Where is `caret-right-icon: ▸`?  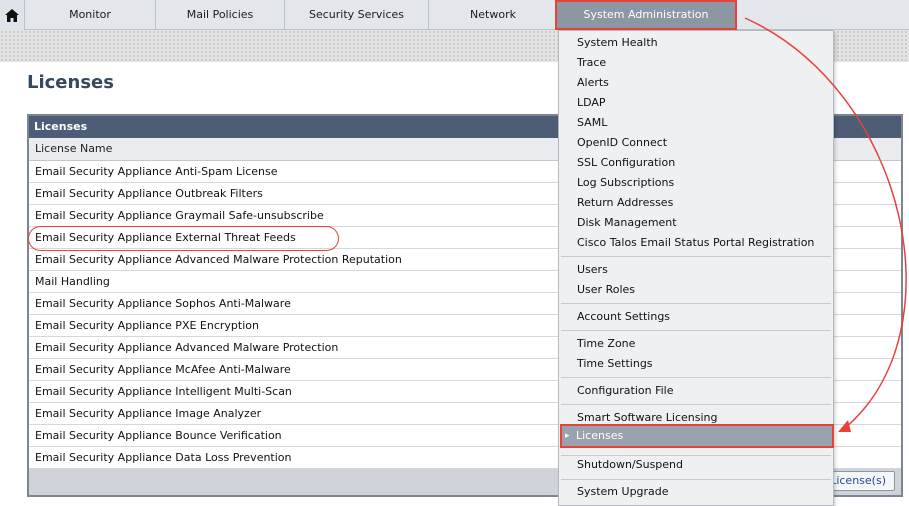
caret-right-icon: ▸ is located at coordinates (567, 436).